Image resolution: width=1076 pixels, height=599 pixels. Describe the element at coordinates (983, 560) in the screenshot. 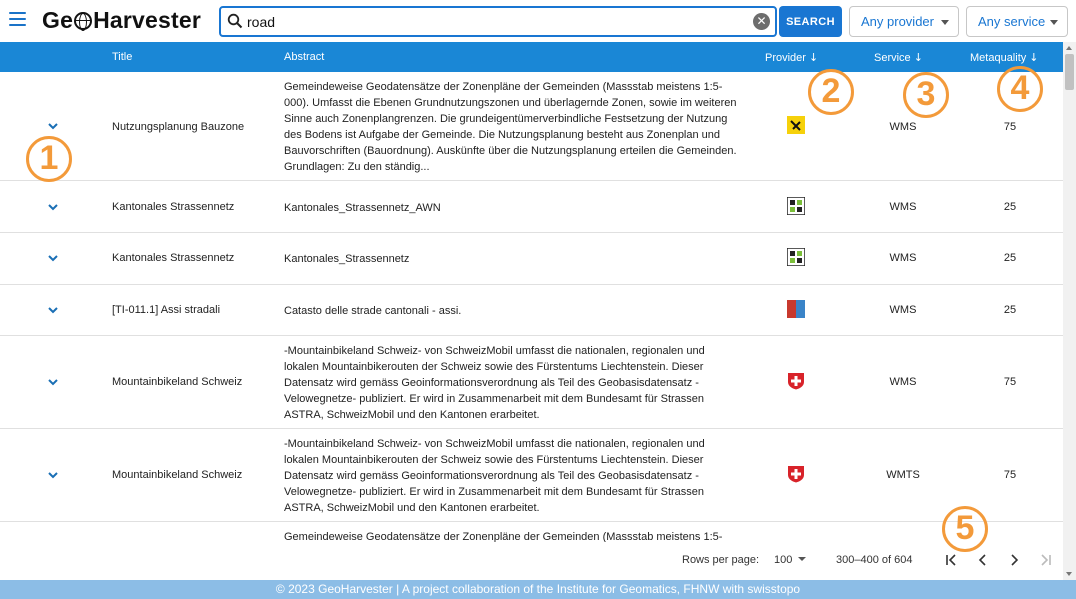

I see `previous-page-icon` at that location.